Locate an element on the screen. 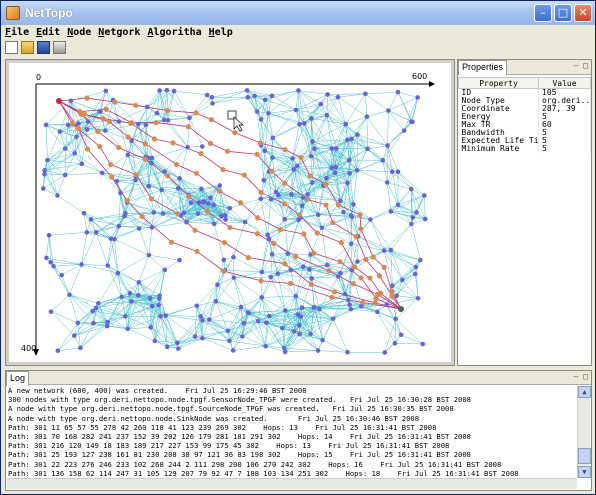 The width and height of the screenshot is (596, 495). pane-controls-icon: – □ is located at coordinates (581, 65).